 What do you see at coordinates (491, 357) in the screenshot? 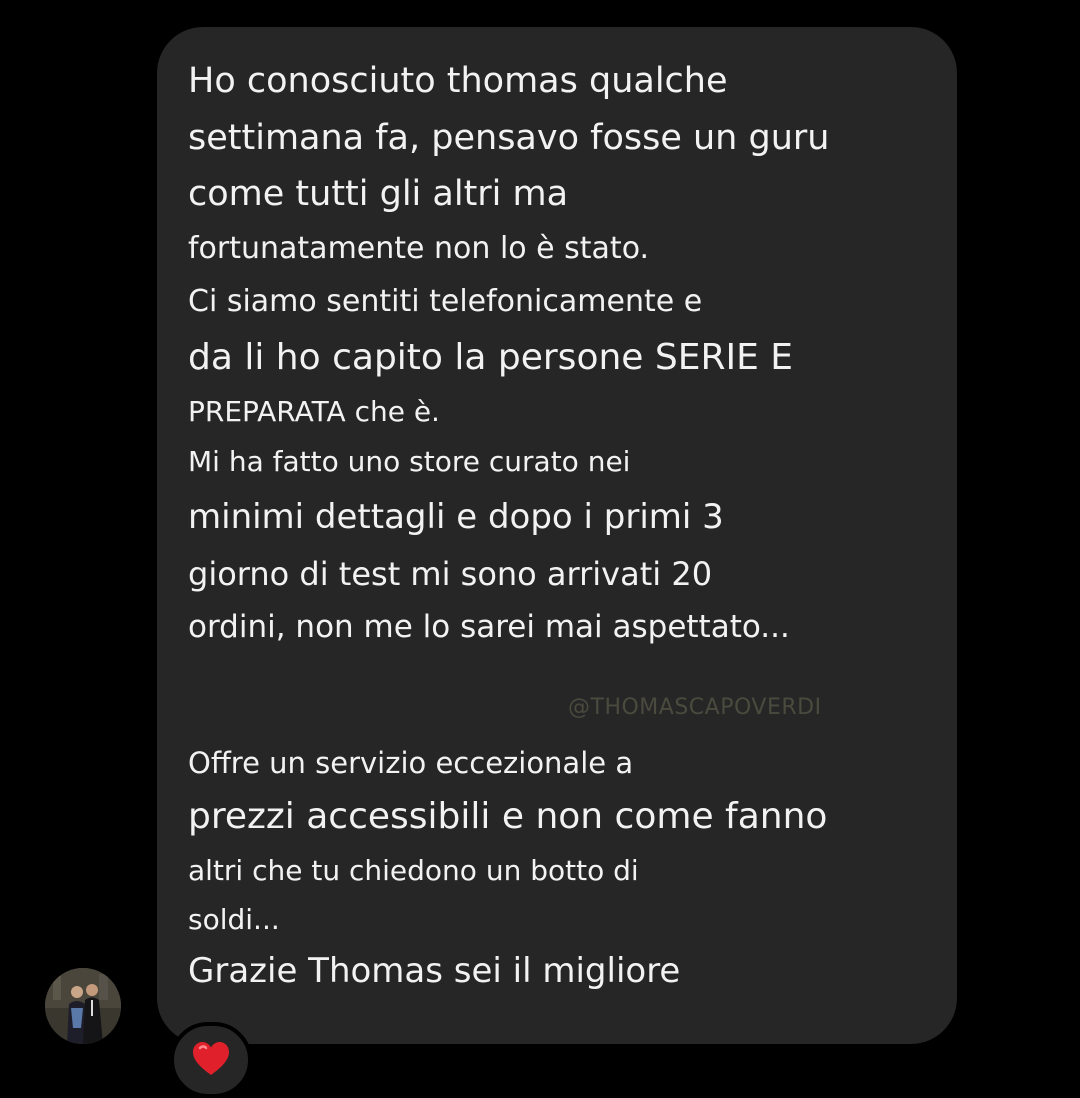
I see `message-line: da li ho capito la persone SERIE E` at bounding box center [491, 357].